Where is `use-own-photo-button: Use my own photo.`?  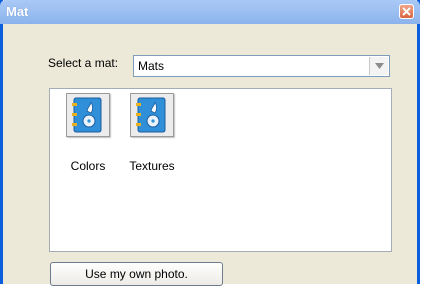
use-own-photo-button: Use my own photo. is located at coordinates (136, 274).